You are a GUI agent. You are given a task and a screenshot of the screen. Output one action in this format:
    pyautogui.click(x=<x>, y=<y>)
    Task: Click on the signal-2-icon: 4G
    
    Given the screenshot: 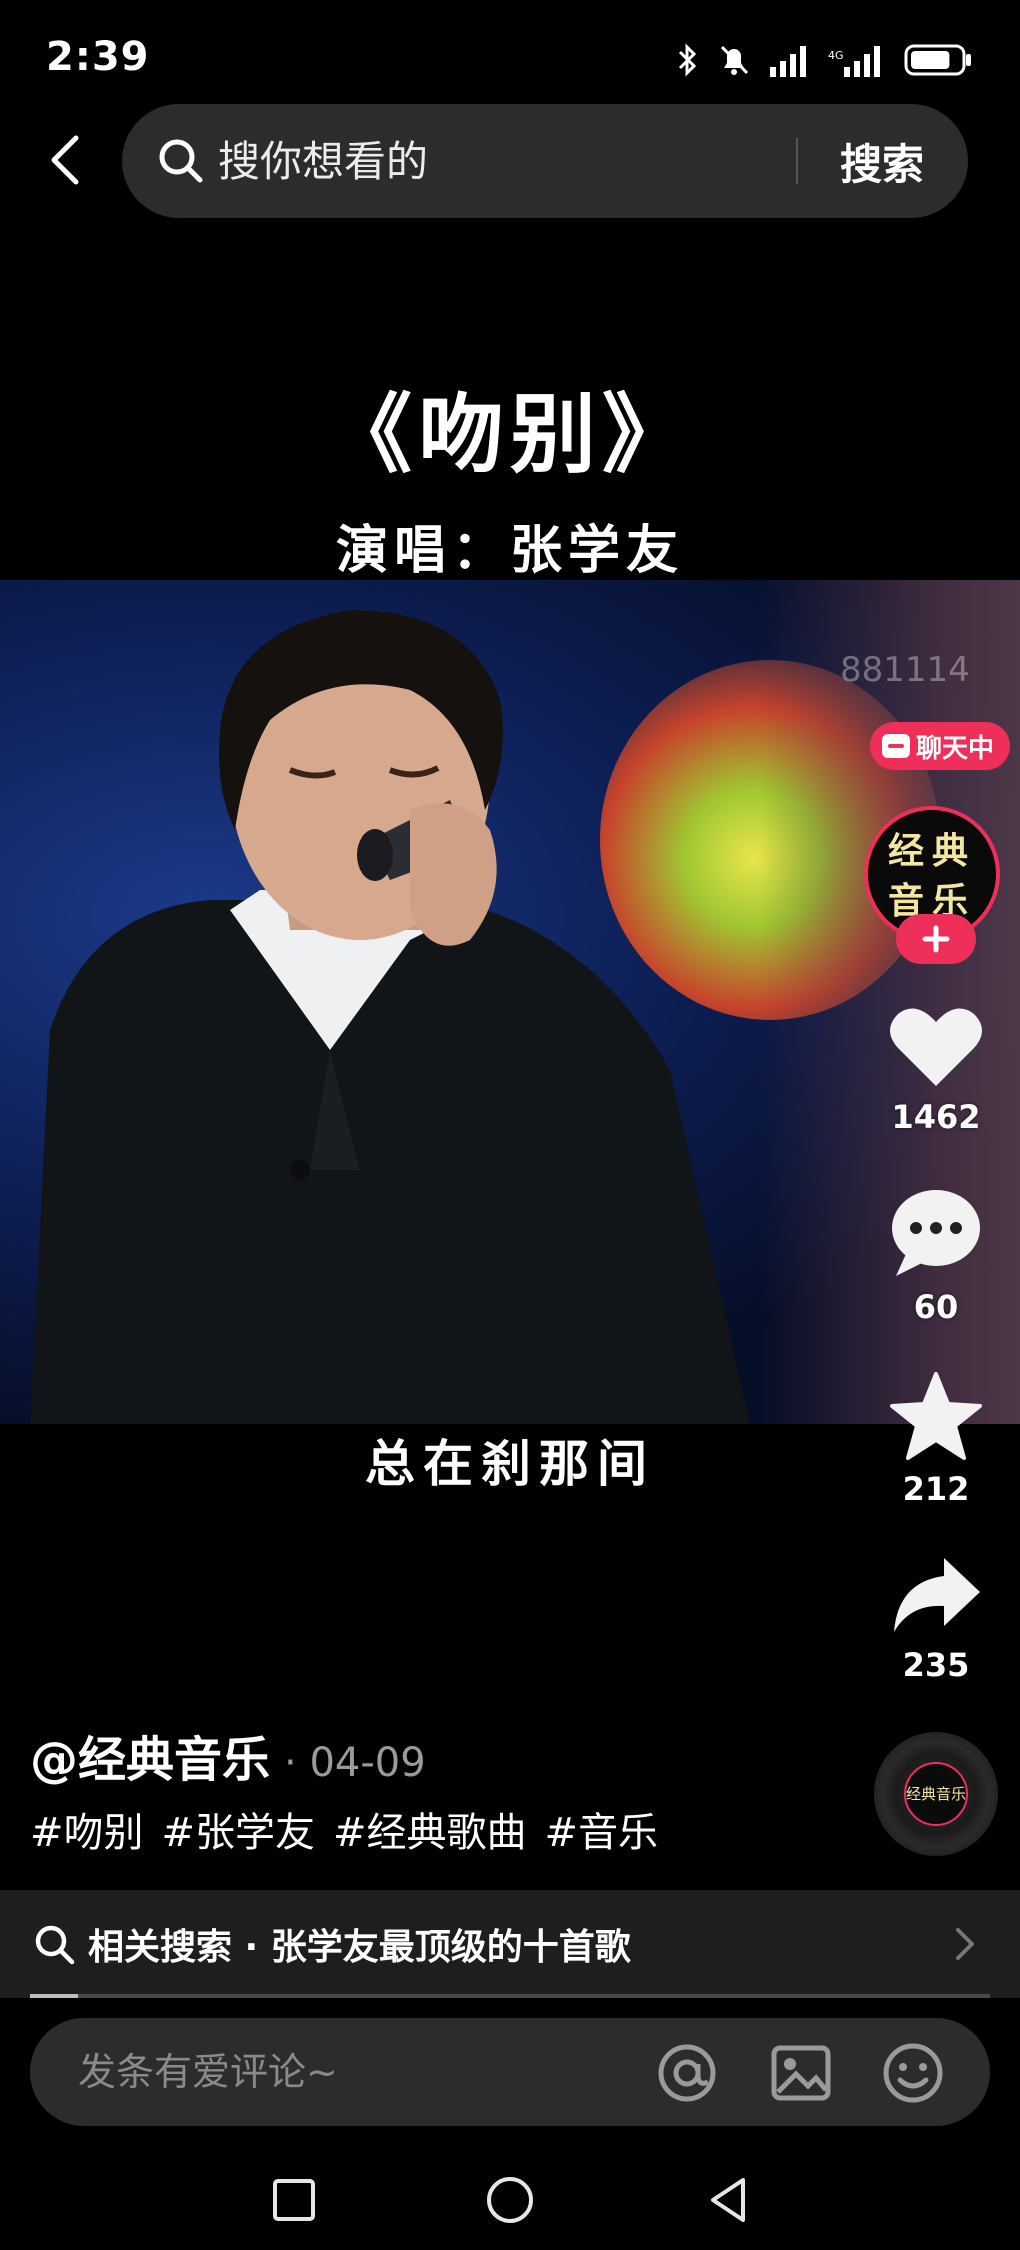 What is the action you would take?
    pyautogui.click(x=858, y=60)
    